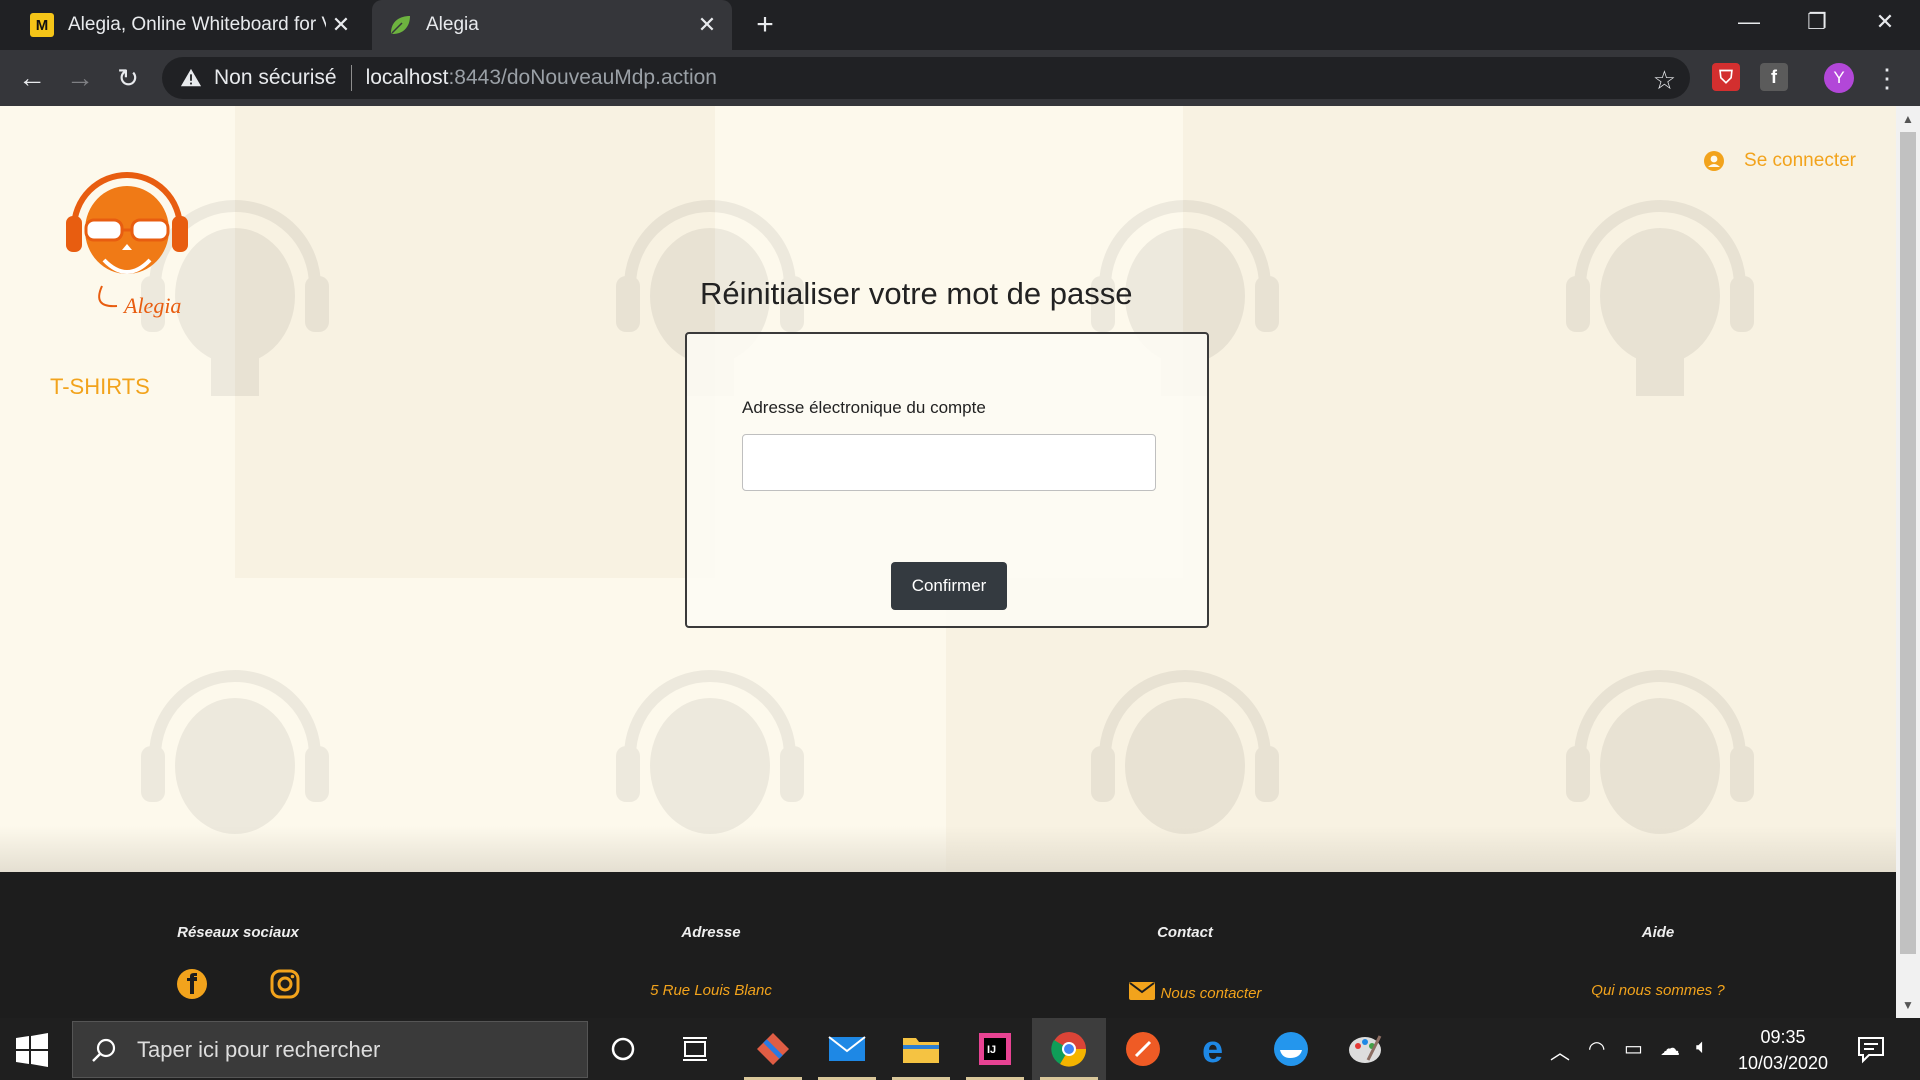 The width and height of the screenshot is (1920, 1080). I want to click on browser-menu-icon: ⋮, so click(1887, 78).